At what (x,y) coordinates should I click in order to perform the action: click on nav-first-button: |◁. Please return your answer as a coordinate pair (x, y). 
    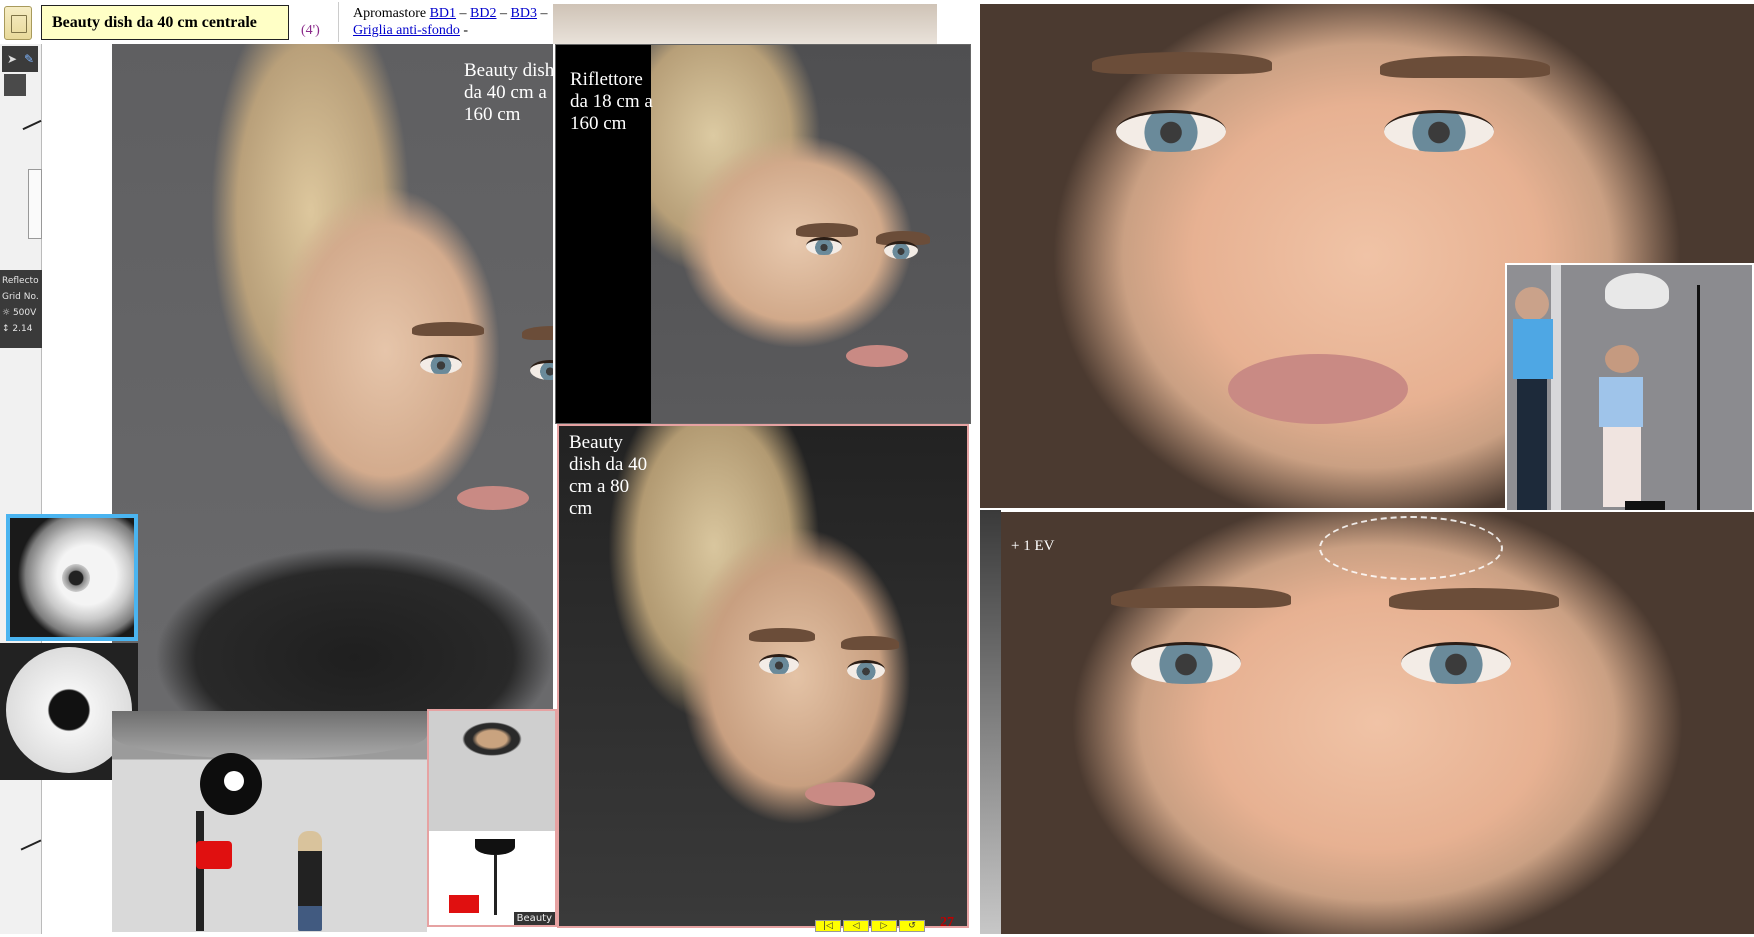
    Looking at the image, I should click on (828, 926).